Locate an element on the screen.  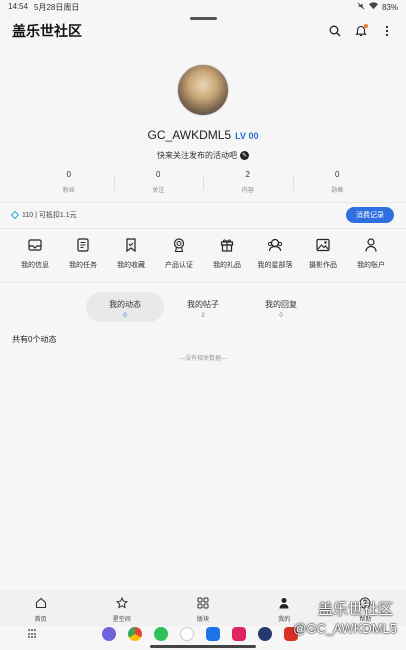
stat-value: 2 is located at coordinates (247, 174).